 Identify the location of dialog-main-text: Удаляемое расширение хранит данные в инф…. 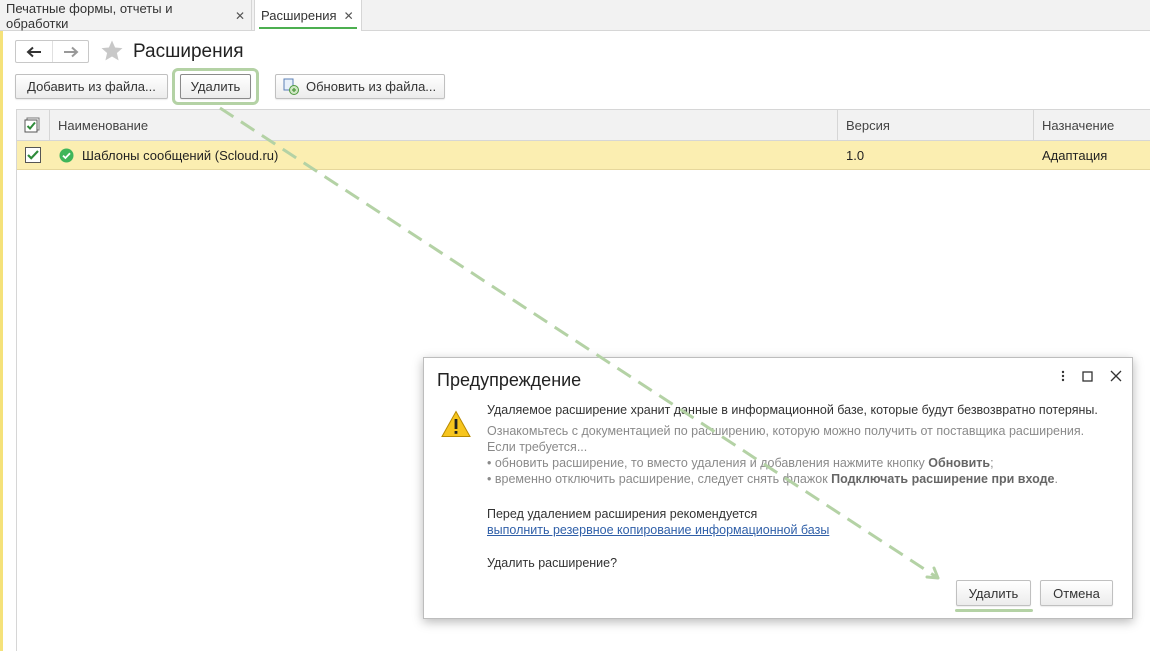
(792, 410).